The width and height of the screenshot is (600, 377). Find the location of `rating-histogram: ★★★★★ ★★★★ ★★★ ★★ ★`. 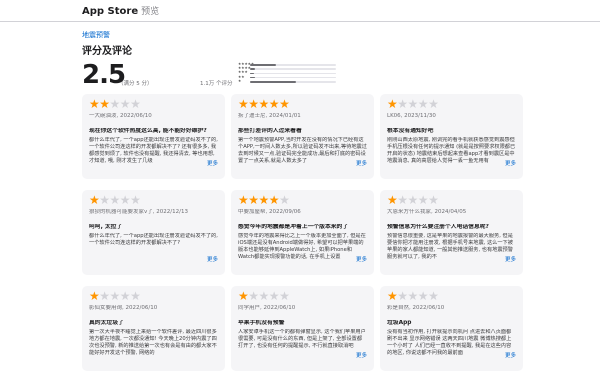

rating-histogram: ★★★★★ ★★★★ ★★★ ★★ ★ is located at coordinates (288, 73).